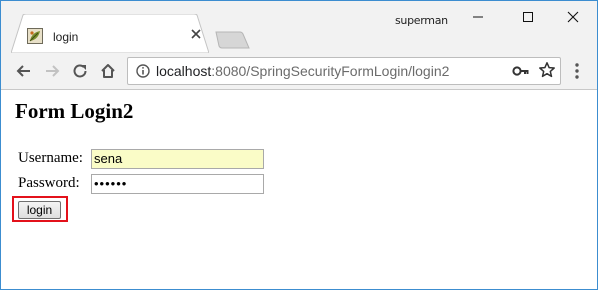 The width and height of the screenshot is (598, 290). What do you see at coordinates (177, 159) in the screenshot?
I see `username-field: sena` at bounding box center [177, 159].